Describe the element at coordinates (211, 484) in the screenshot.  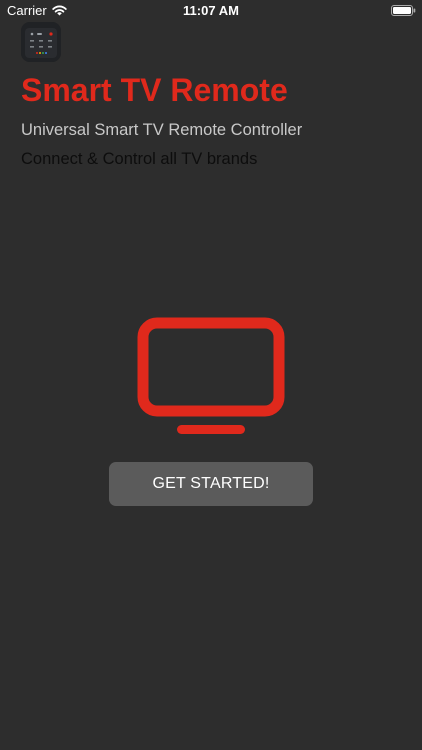
I see `get-started-button: GET STARTED!` at that location.